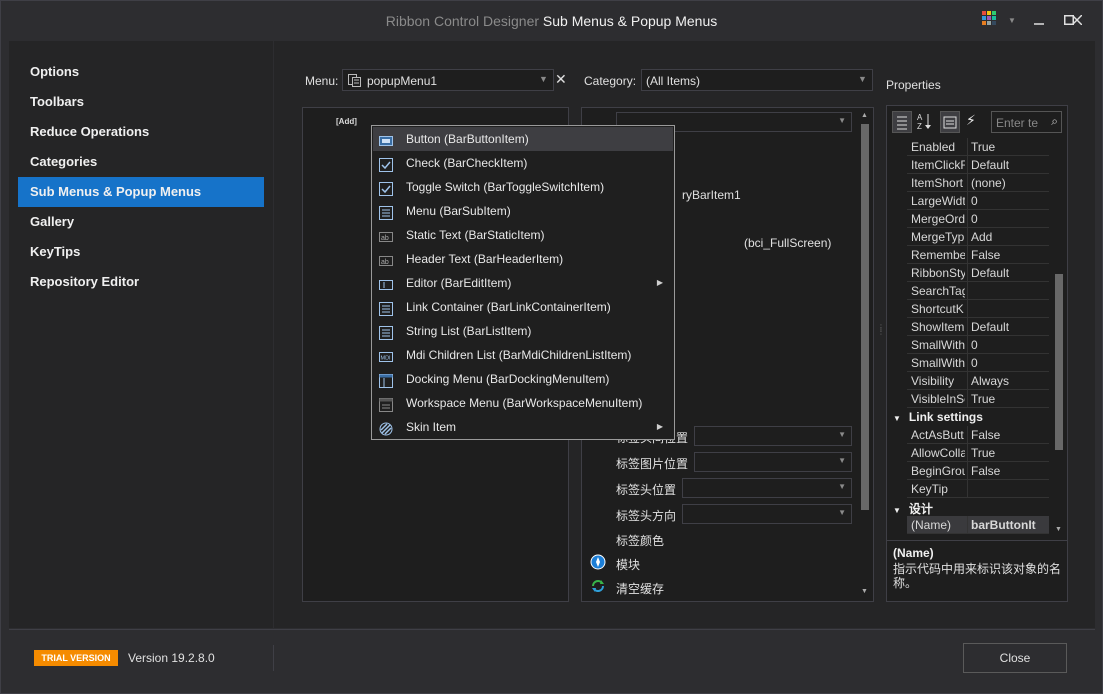 The image size is (1103, 694). What do you see at coordinates (561, 79) in the screenshot?
I see `clear-menu-icon: ✕` at bounding box center [561, 79].